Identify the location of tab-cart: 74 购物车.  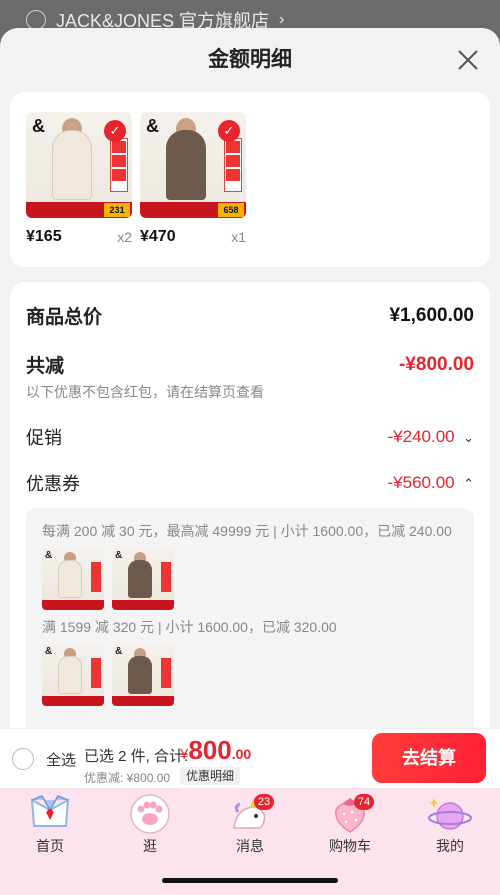
(350, 822).